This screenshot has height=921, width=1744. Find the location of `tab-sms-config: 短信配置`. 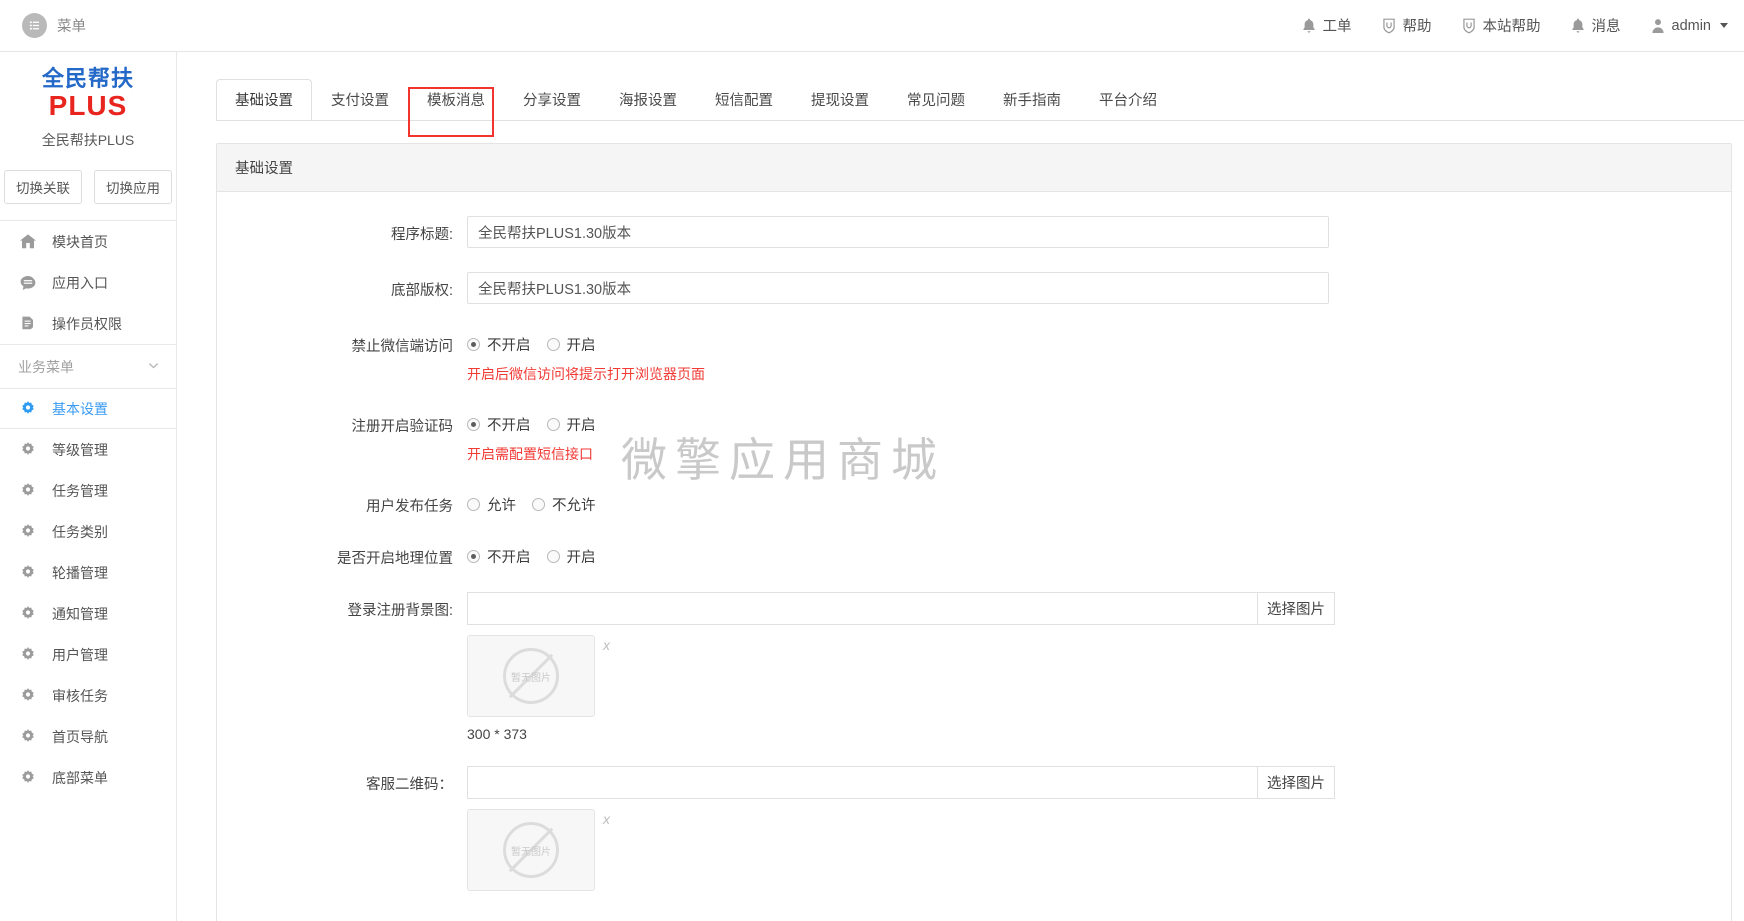

tab-sms-config: 短信配置 is located at coordinates (744, 100).